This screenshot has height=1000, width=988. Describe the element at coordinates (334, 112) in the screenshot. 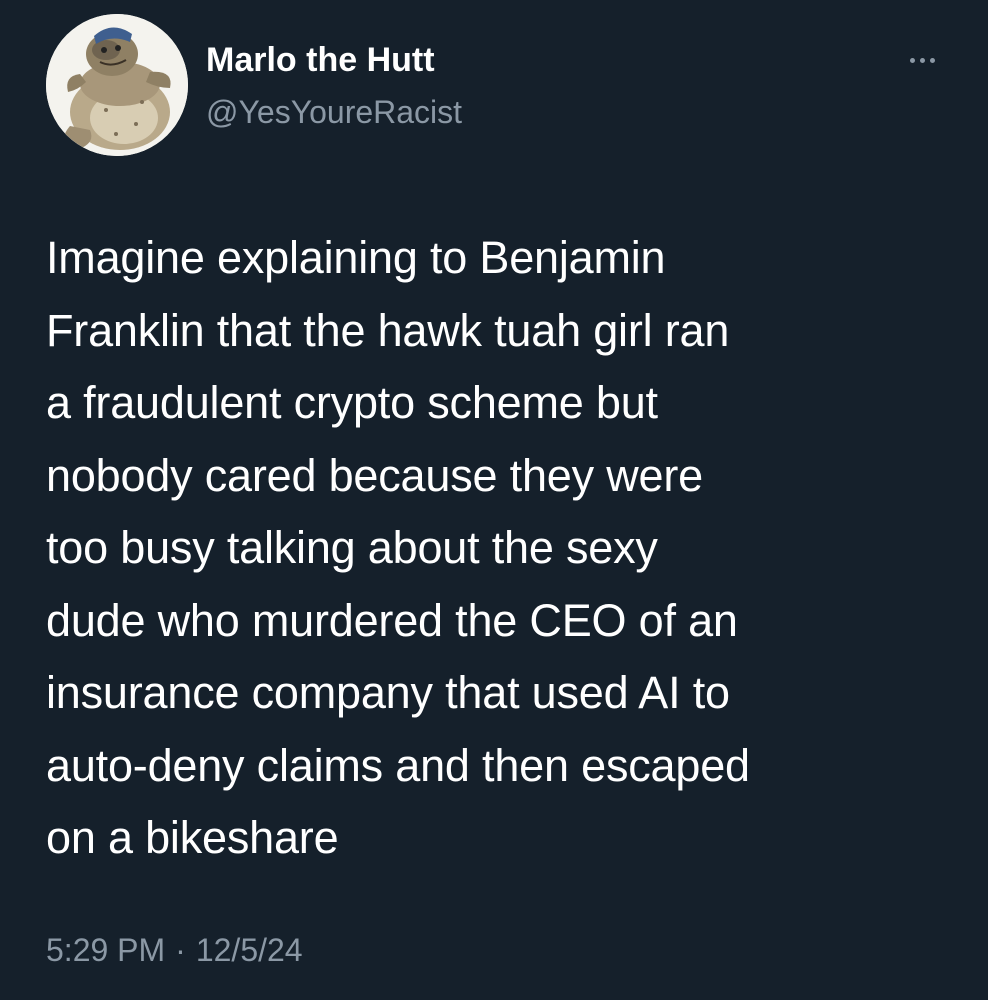

I see `user-handle: @YesYoureRacist` at that location.